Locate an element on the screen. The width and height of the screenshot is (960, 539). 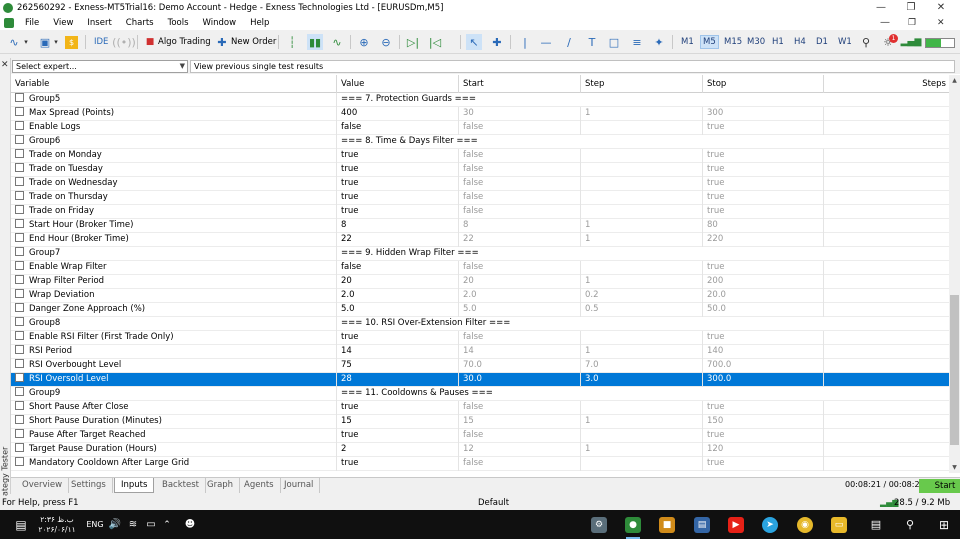
table-row: RSI Period 14 14 1 140 is located at coordinates (480, 352).